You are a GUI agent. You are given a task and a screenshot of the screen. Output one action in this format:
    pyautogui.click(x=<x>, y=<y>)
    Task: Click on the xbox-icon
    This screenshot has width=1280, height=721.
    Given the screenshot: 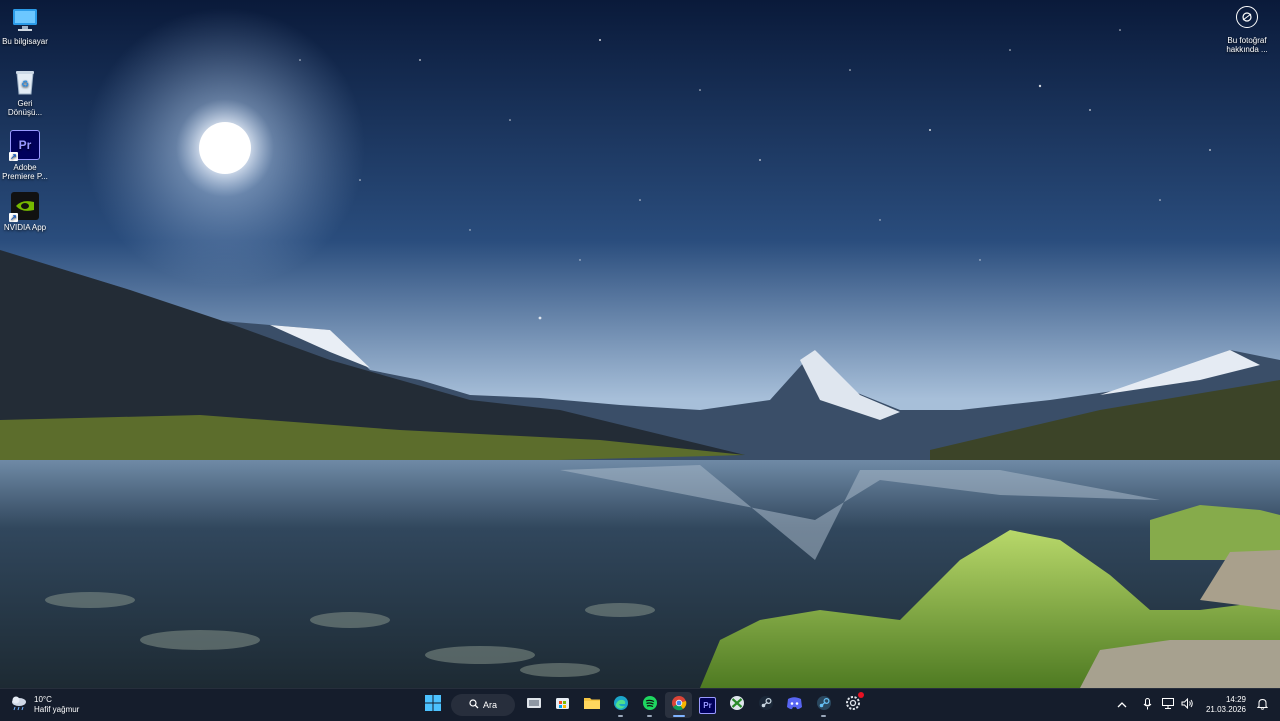 What is the action you would take?
    pyautogui.click(x=737, y=705)
    